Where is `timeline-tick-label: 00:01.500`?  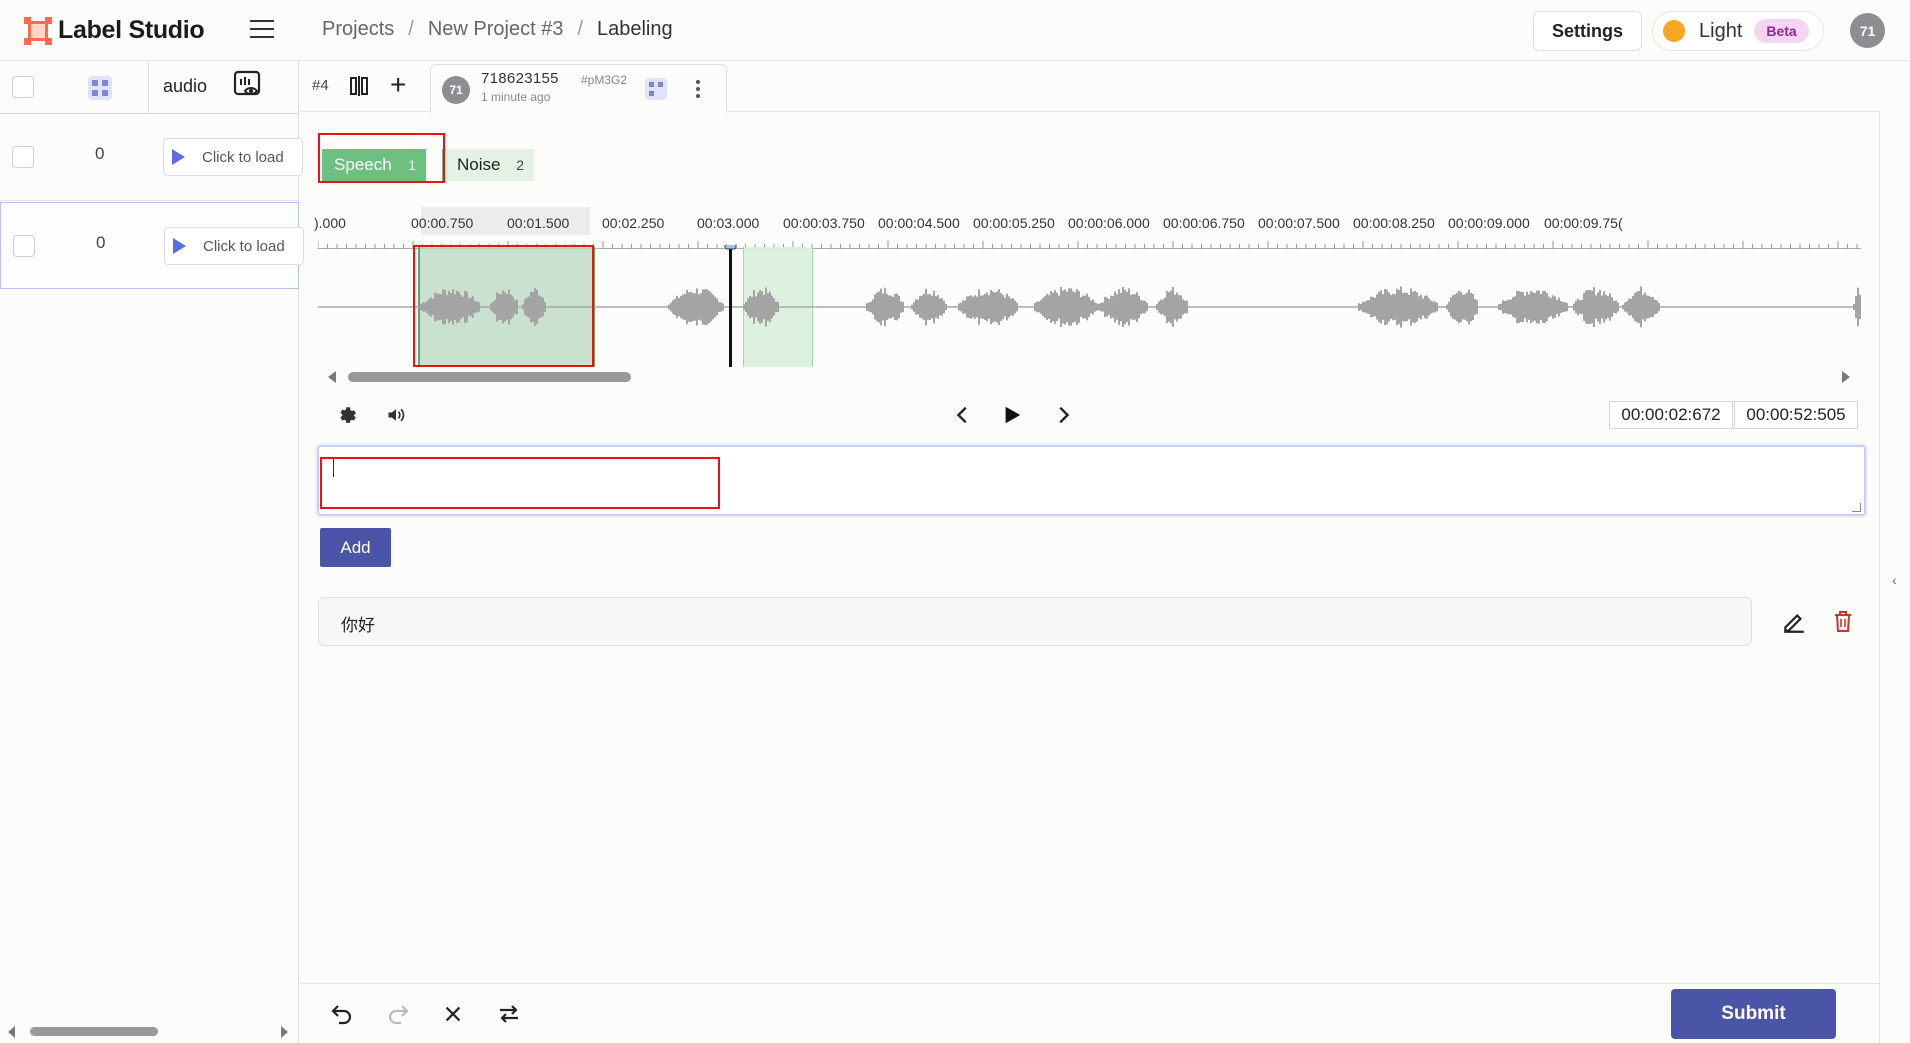 timeline-tick-label: 00:01.500 is located at coordinates (538, 223).